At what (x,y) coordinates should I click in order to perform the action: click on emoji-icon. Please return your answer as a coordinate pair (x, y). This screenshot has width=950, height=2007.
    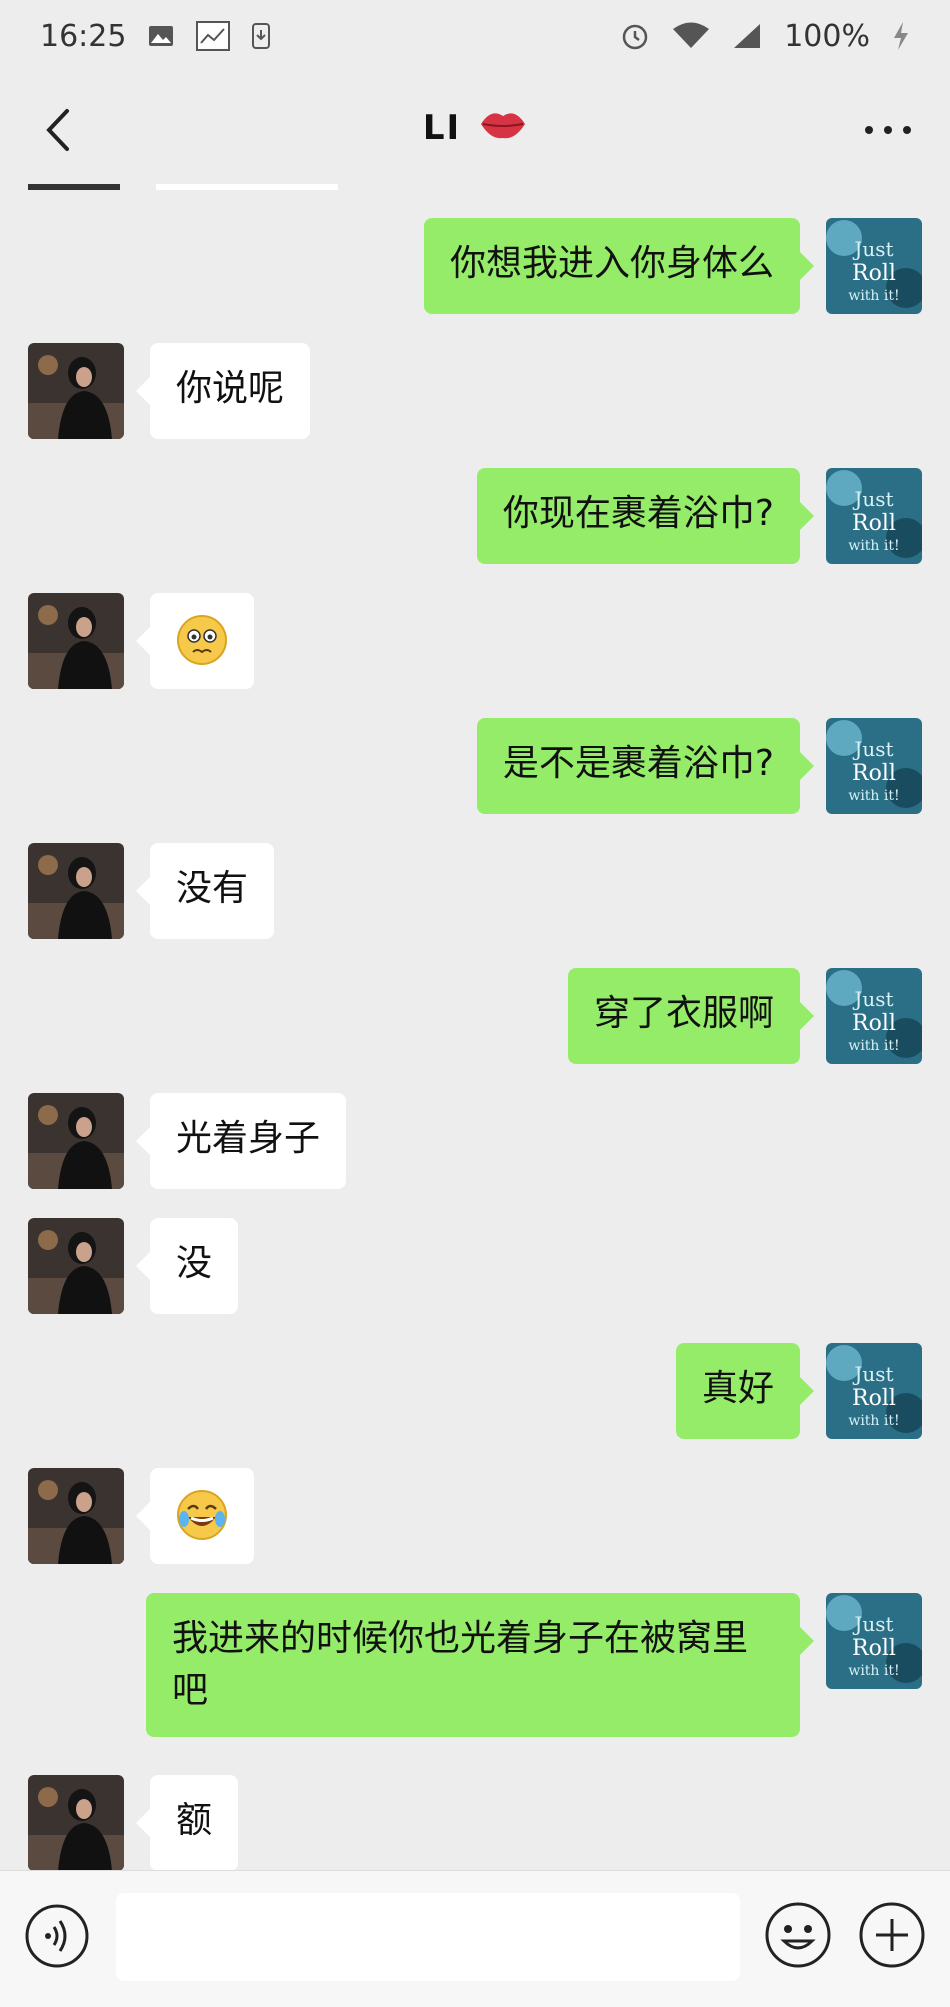
    Looking at the image, I should click on (798, 1935).